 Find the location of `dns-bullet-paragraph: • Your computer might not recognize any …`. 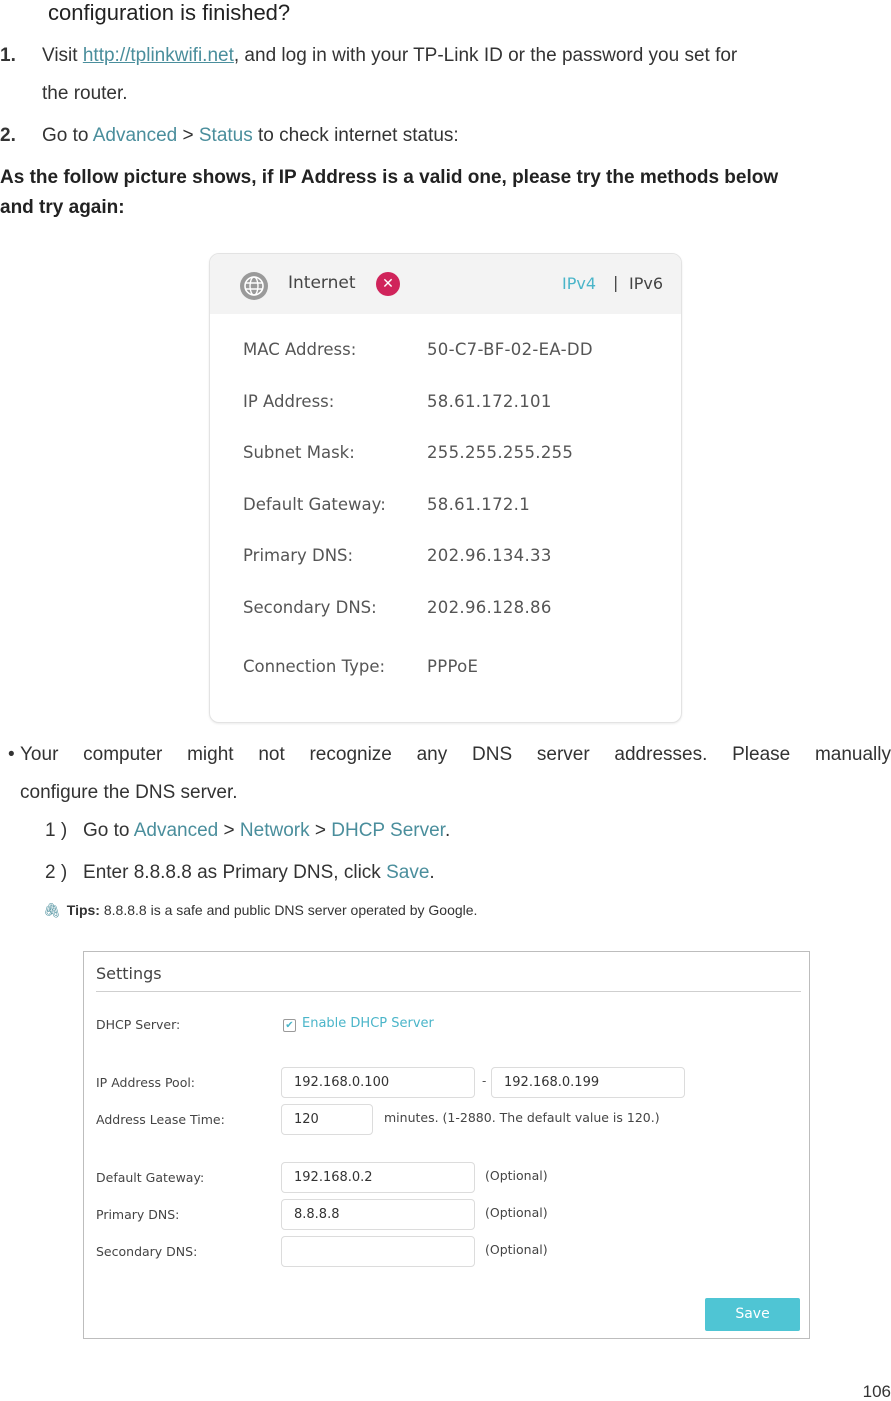

dns-bullet-paragraph: • Your computer might not recognize any … is located at coordinates (449, 774).